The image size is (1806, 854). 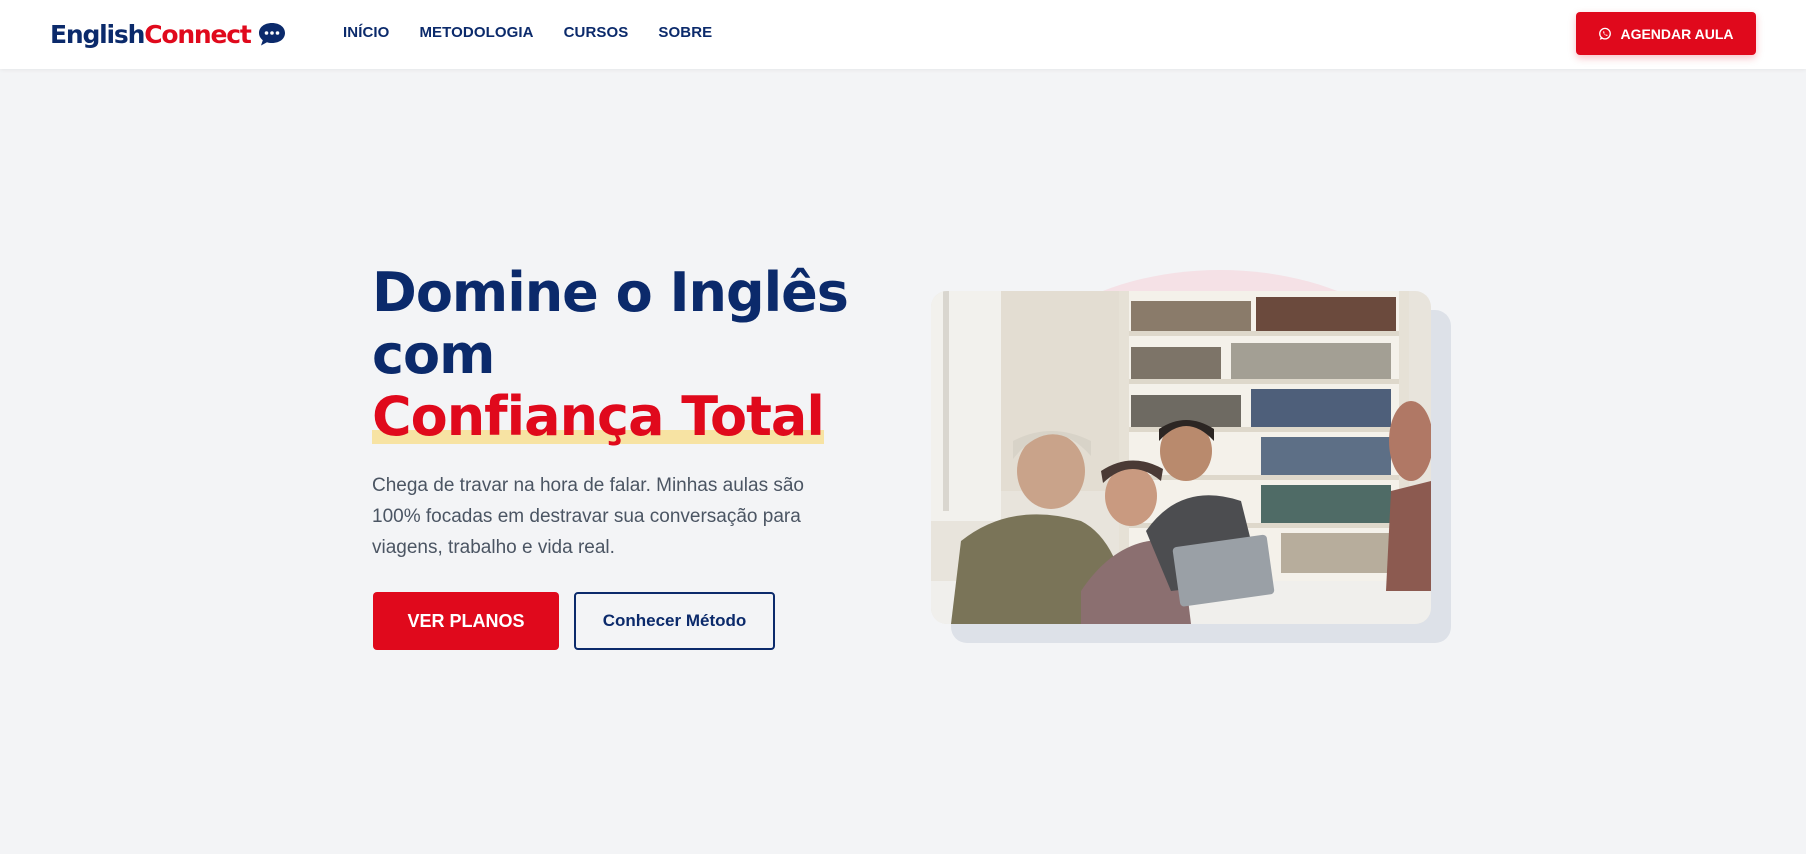 I want to click on nav-item-sobre: SOBRE, so click(x=685, y=33).